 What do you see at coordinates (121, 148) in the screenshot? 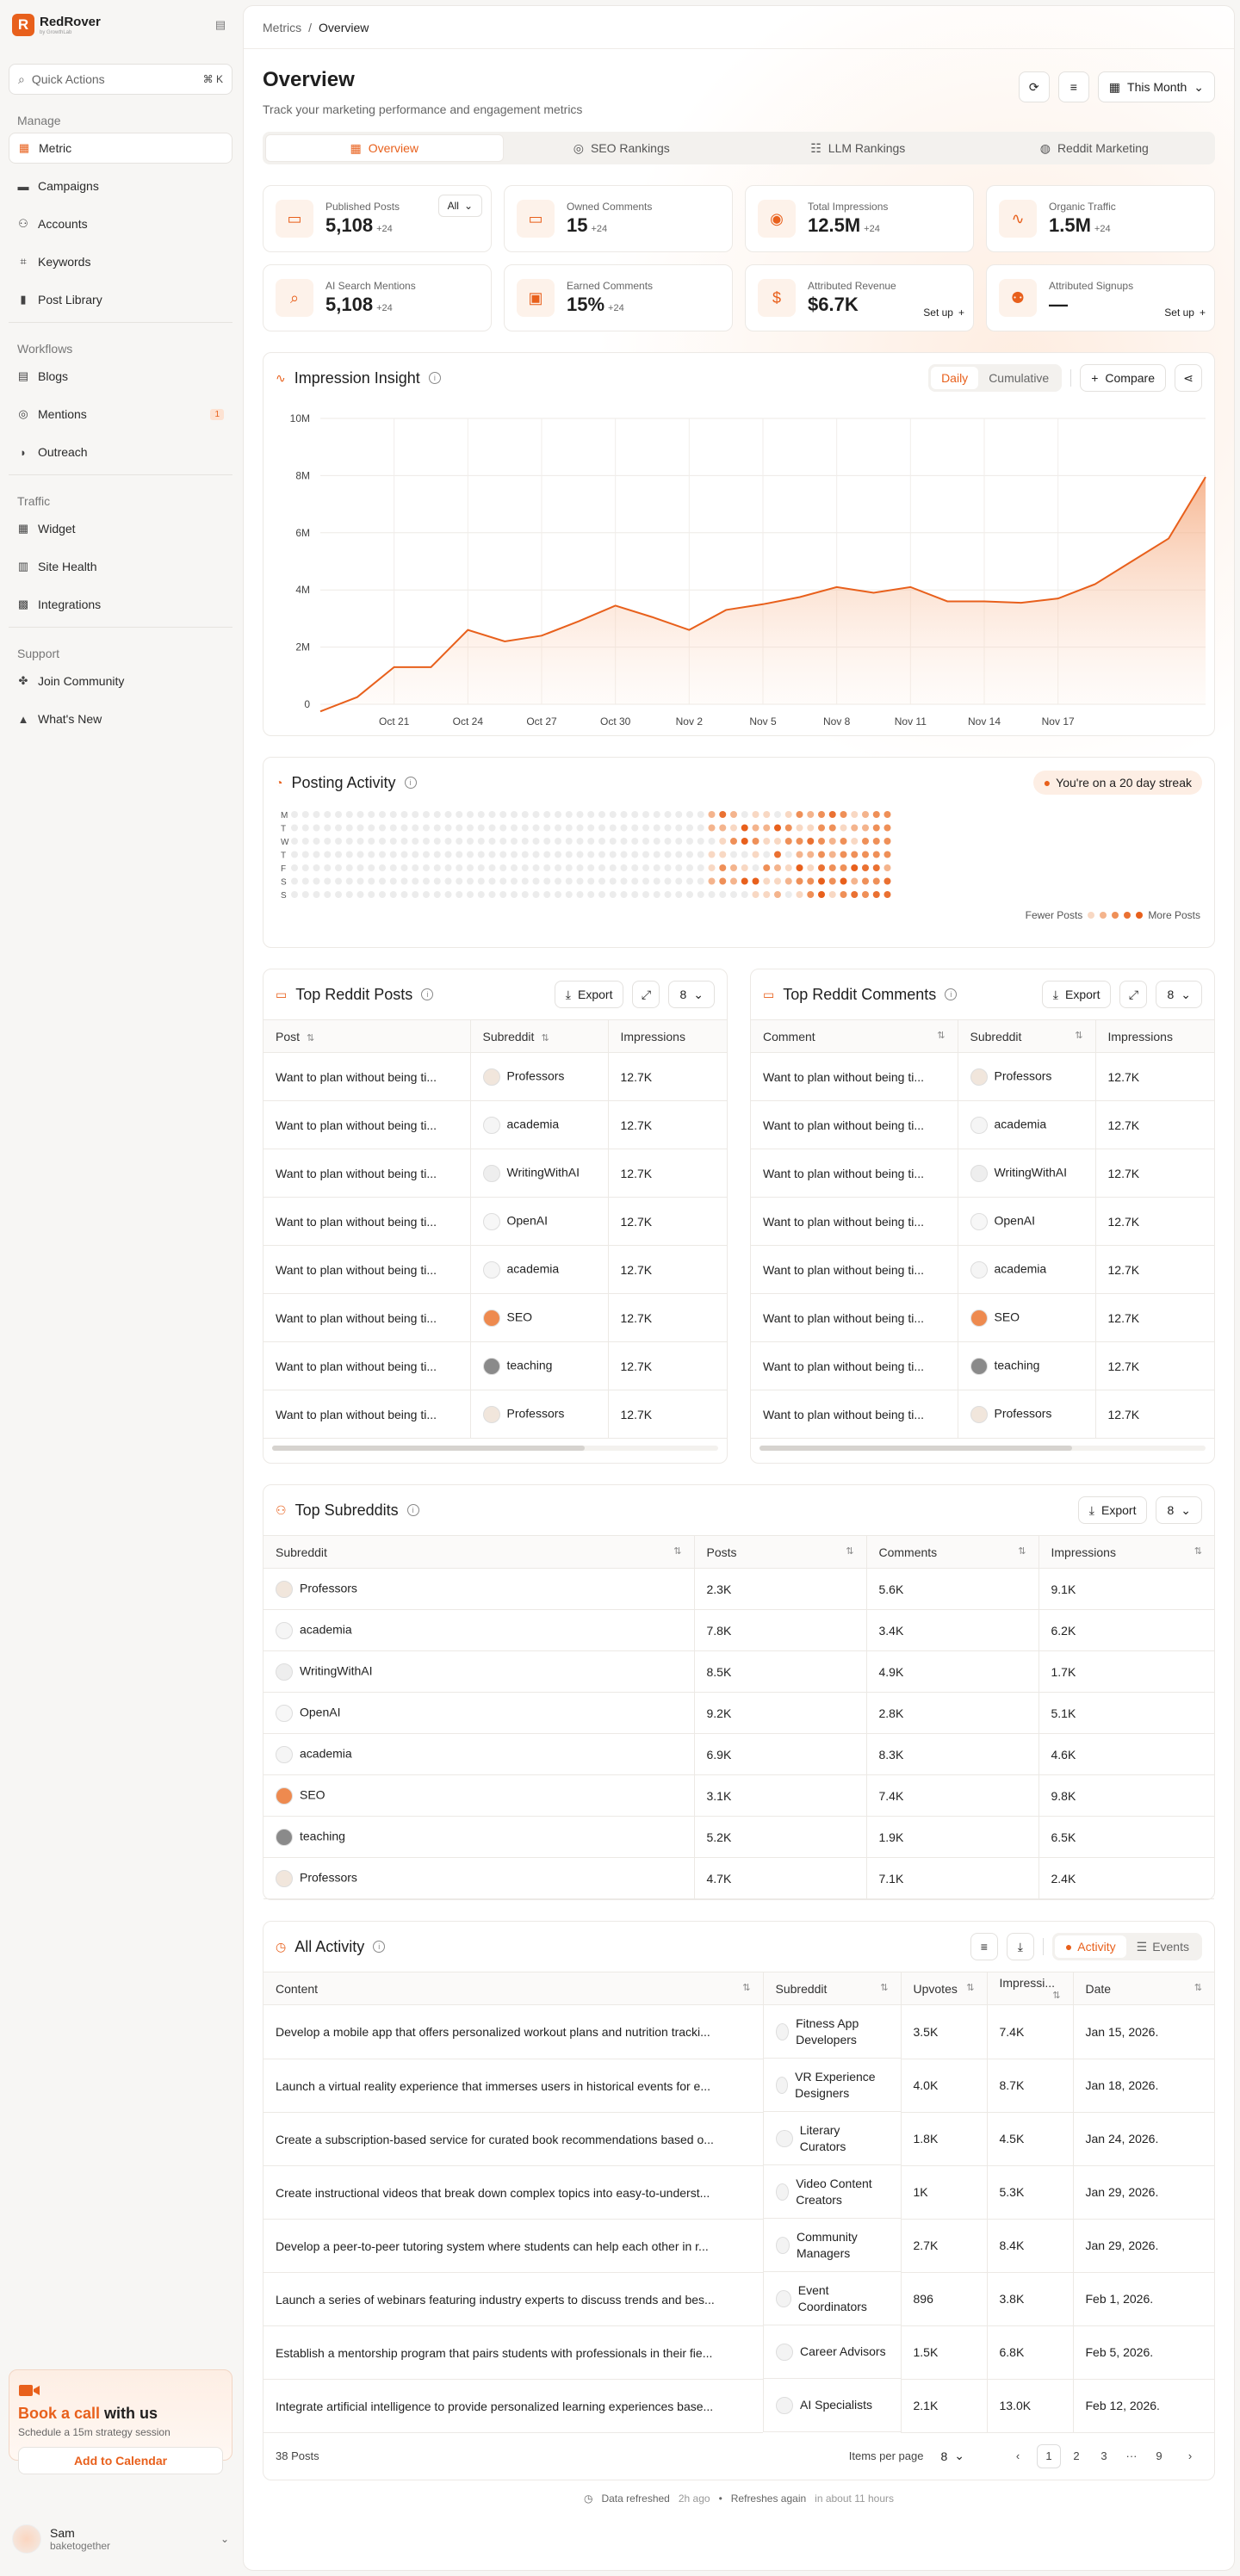
I see `sidebar-item-metric: ▦ Metric` at bounding box center [121, 148].